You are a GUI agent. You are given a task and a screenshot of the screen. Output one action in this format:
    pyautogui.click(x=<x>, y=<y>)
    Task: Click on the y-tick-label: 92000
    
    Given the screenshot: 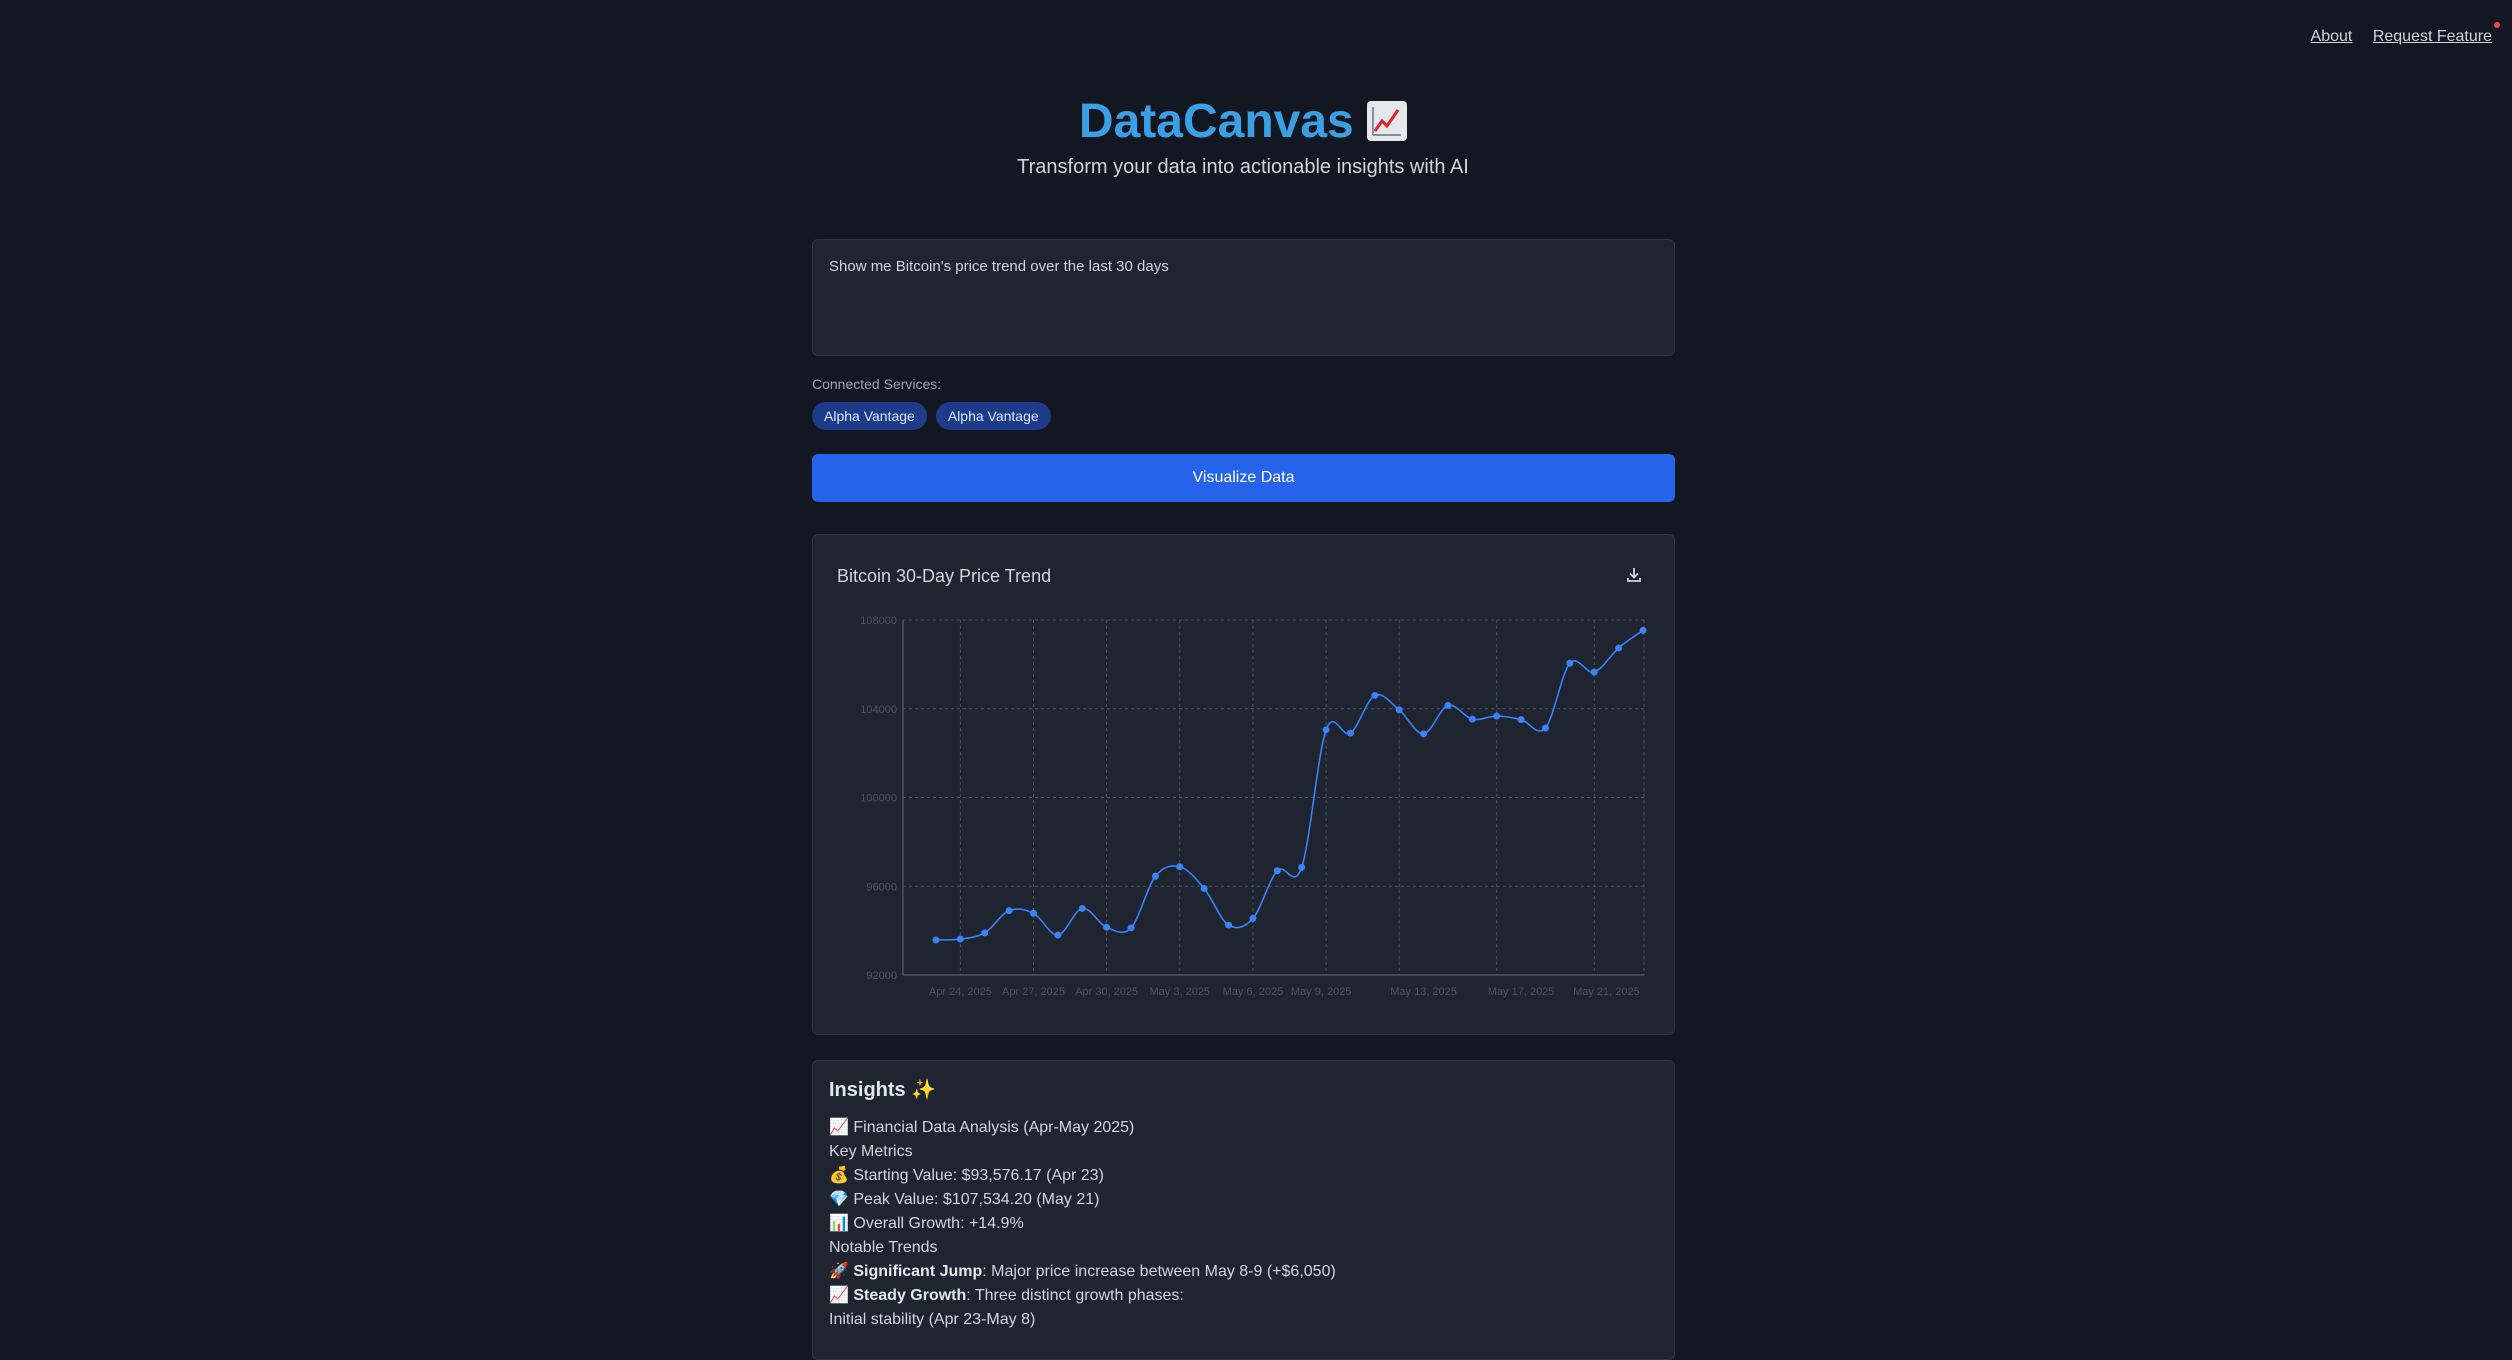 What is the action you would take?
    pyautogui.click(x=881, y=976)
    